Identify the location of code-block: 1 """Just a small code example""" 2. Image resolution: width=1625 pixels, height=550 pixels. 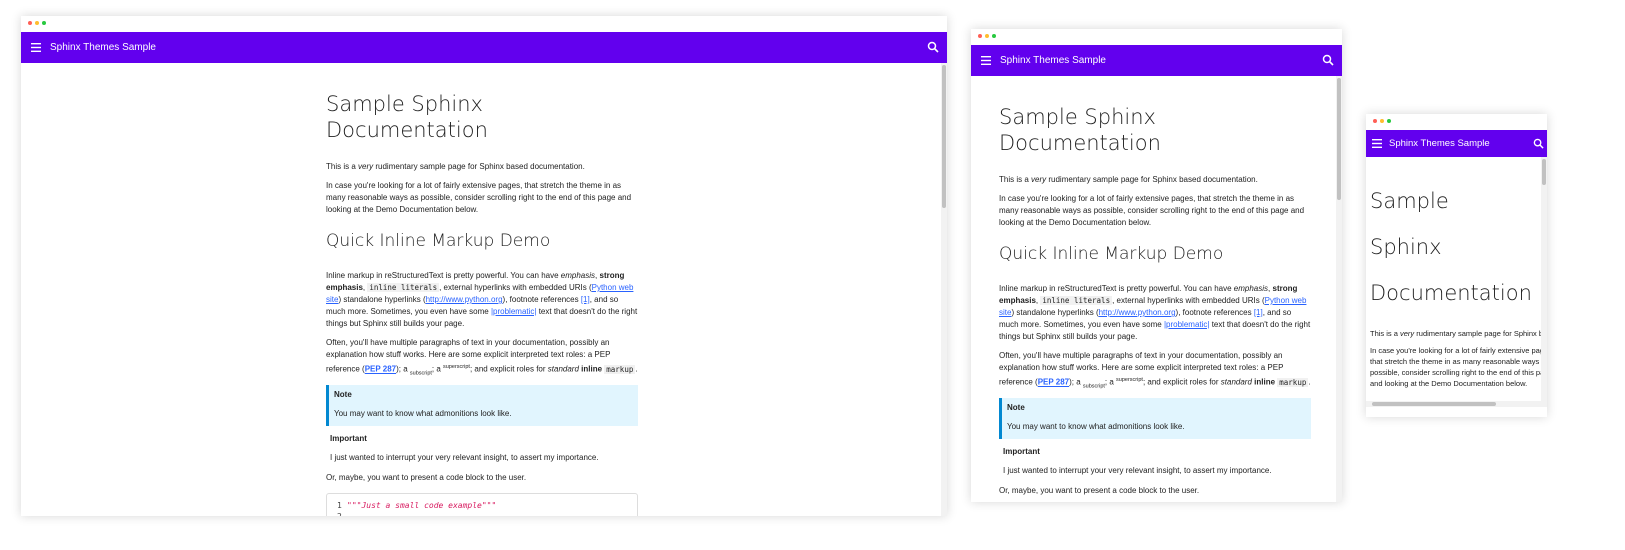
(482, 504).